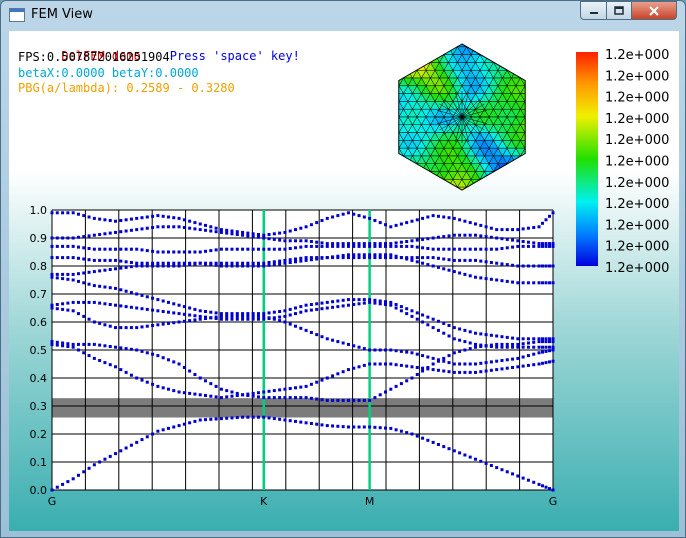 The width and height of the screenshot is (686, 538). Describe the element at coordinates (264, 501) in the screenshot. I see `x-tick-label: K` at that location.